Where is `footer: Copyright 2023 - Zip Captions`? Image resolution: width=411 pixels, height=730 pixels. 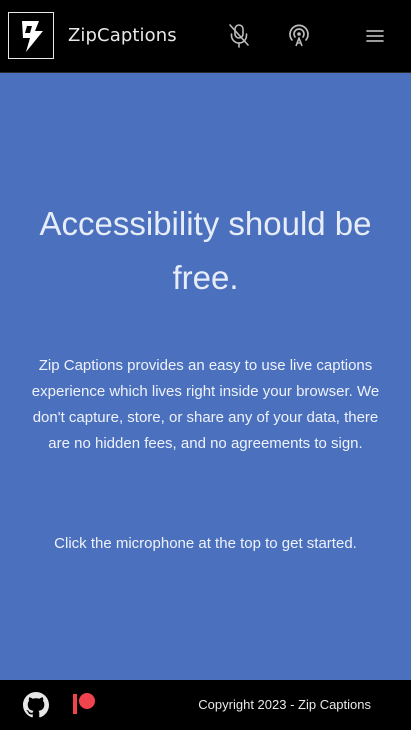 footer: Copyright 2023 - Zip Captions is located at coordinates (205, 705).